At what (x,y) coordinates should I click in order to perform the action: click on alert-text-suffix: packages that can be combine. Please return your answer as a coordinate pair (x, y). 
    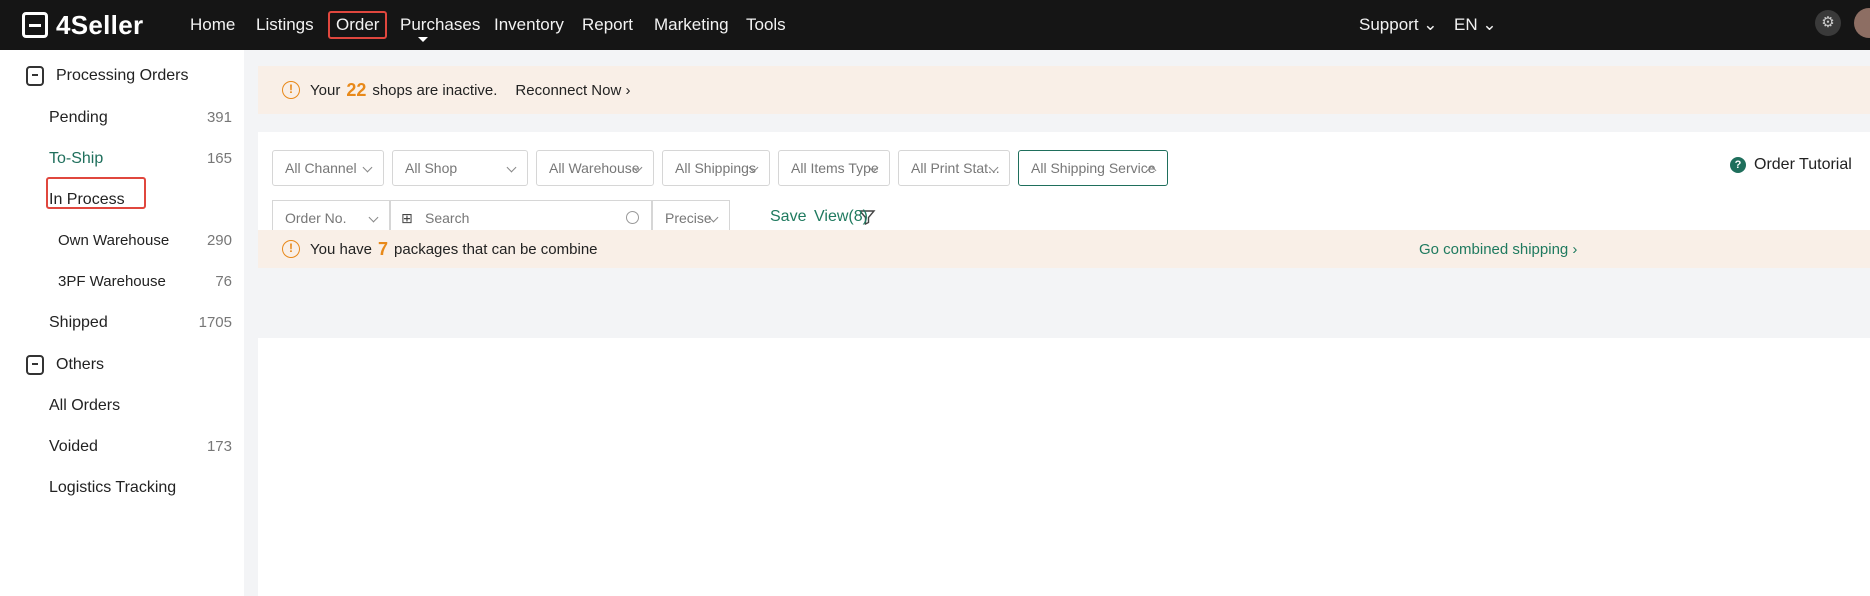
    Looking at the image, I should click on (496, 249).